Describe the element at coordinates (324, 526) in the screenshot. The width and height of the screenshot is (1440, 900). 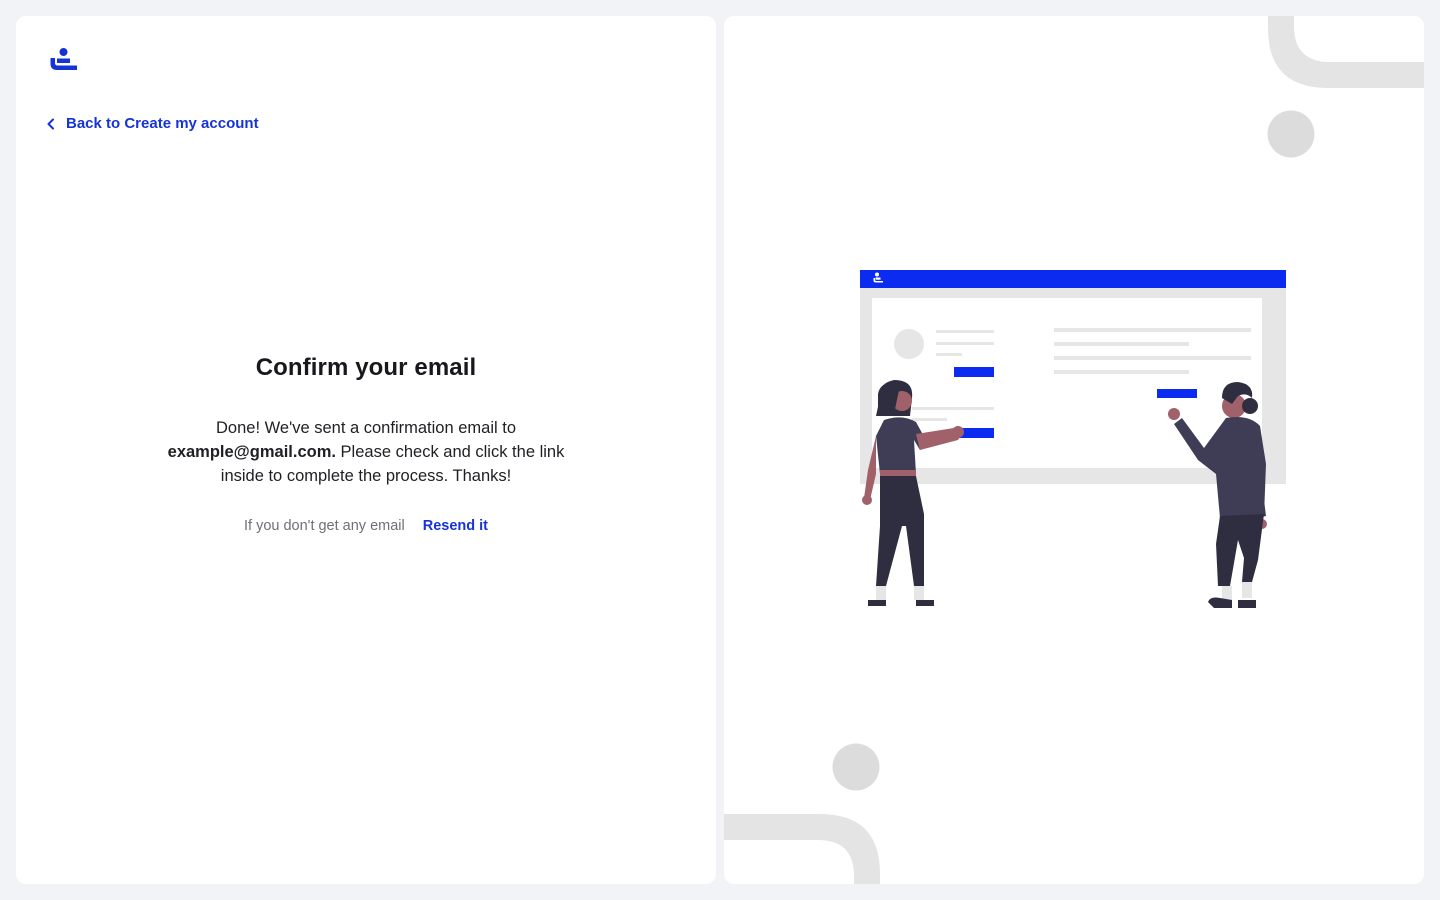
I see `resend-hint: If you don't get any email` at that location.